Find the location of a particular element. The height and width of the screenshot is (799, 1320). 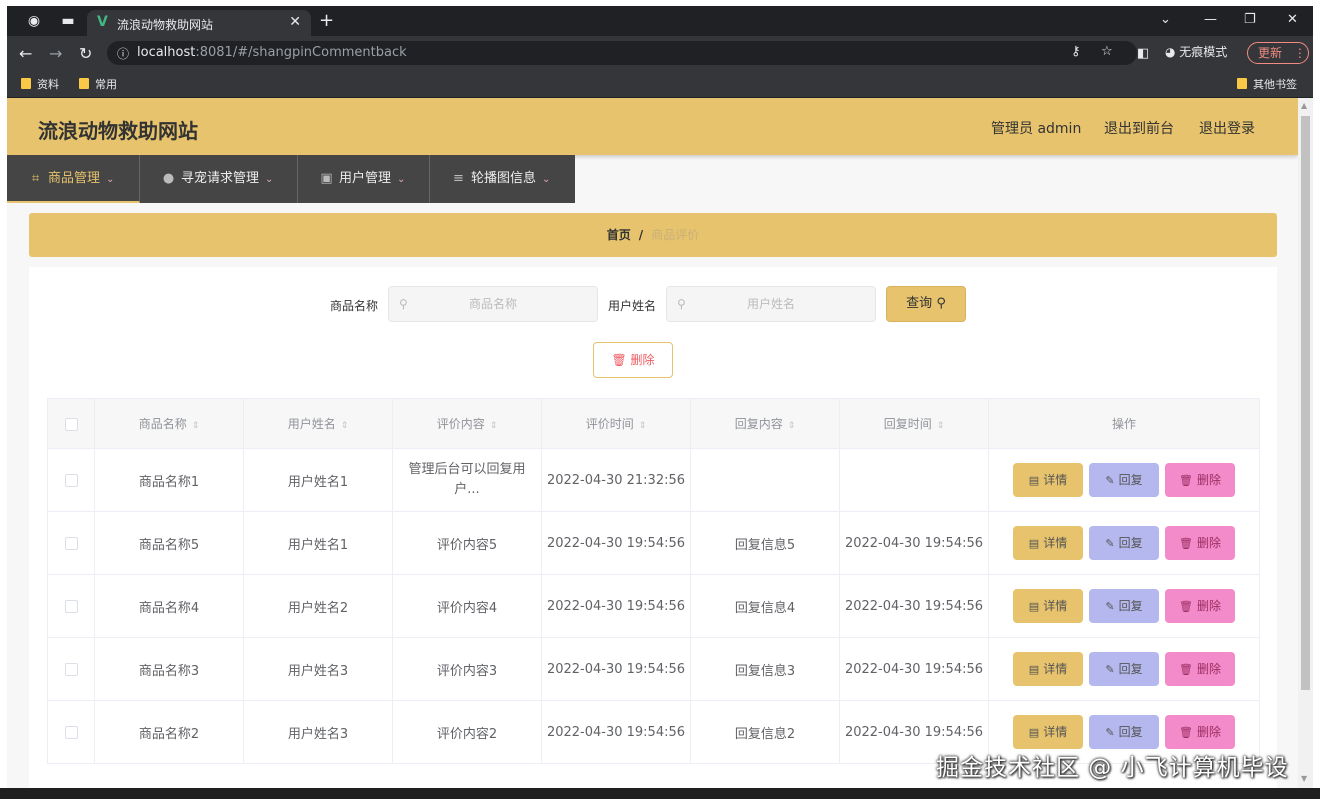

breadcrumb-home: 首页 is located at coordinates (619, 235).